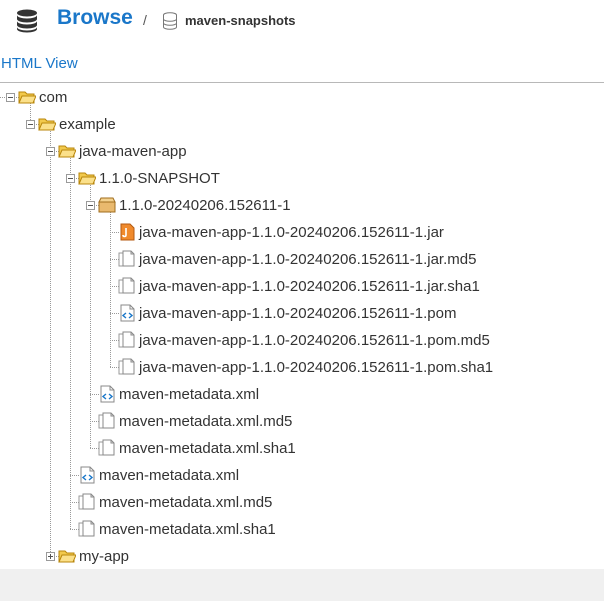 This screenshot has width=604, height=601. Describe the element at coordinates (53, 97) in the screenshot. I see `tree-node-label: com` at that location.